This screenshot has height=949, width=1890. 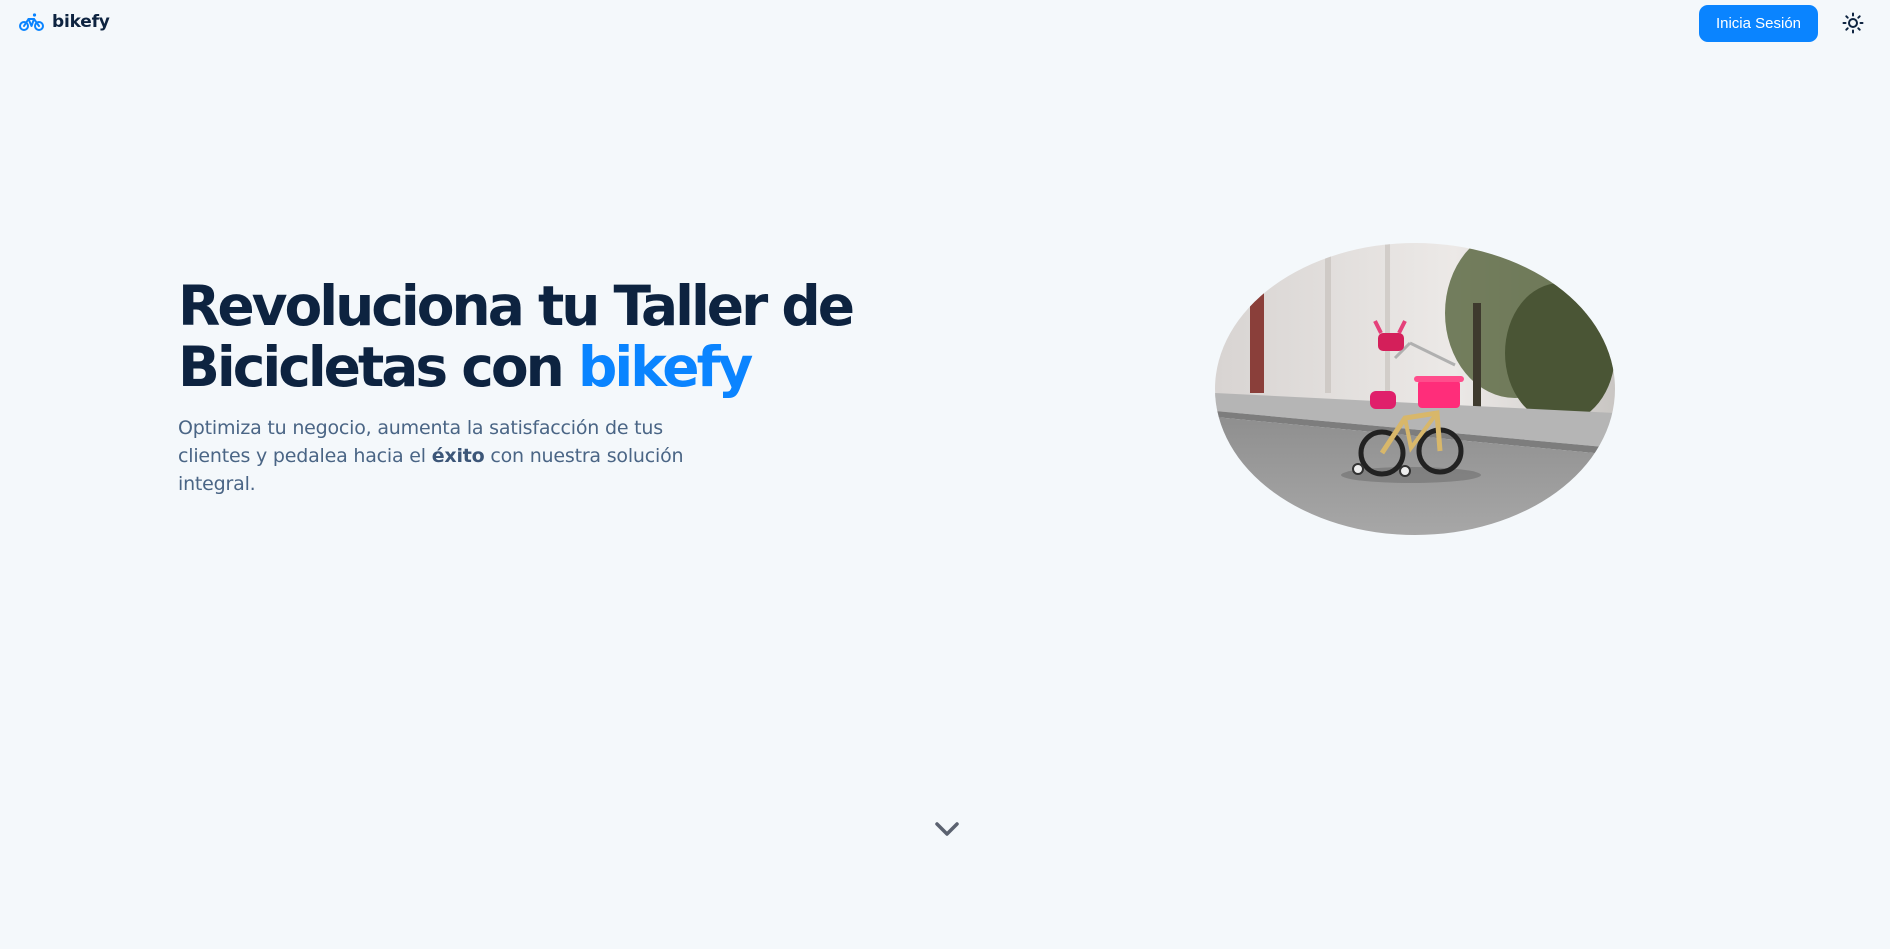 I want to click on subtitle-bold-word: éxito, so click(x=458, y=456).